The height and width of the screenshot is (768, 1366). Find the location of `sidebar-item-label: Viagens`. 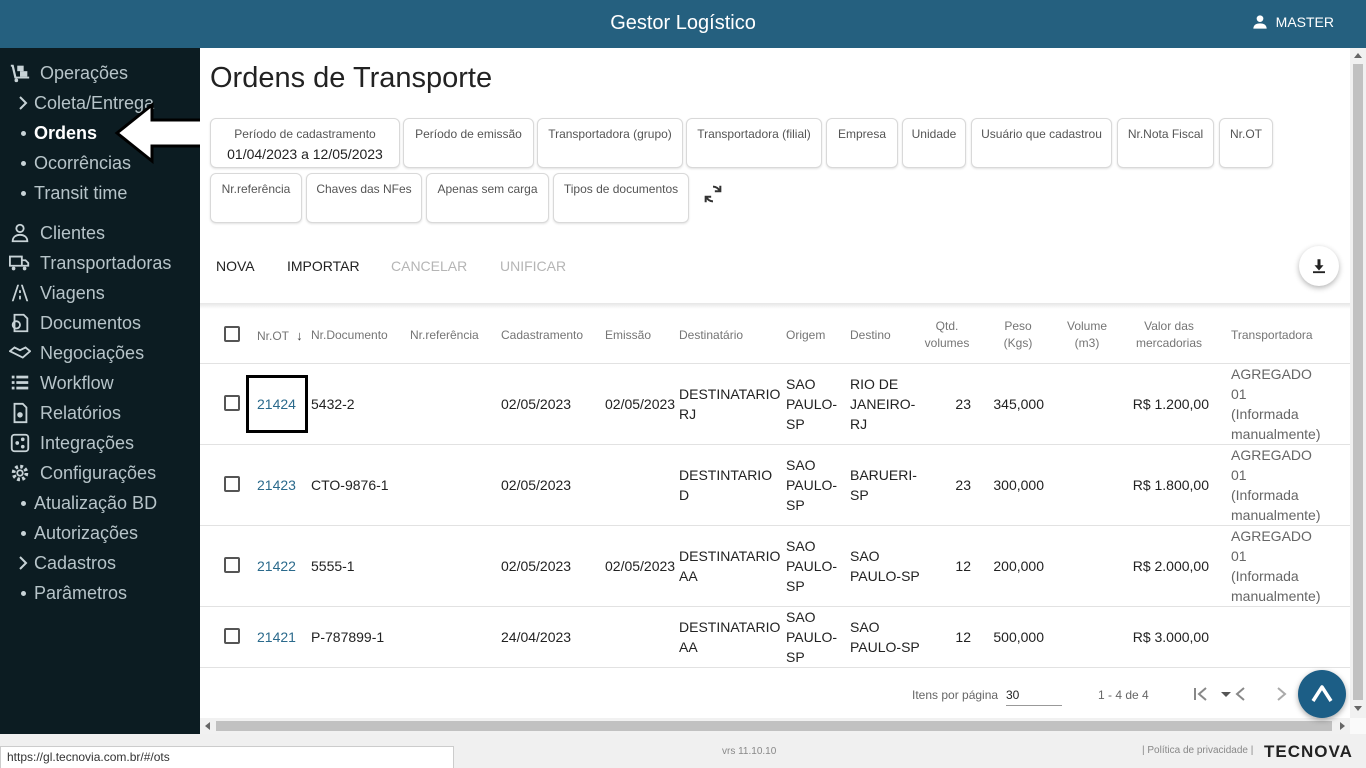

sidebar-item-label: Viagens is located at coordinates (72, 292).